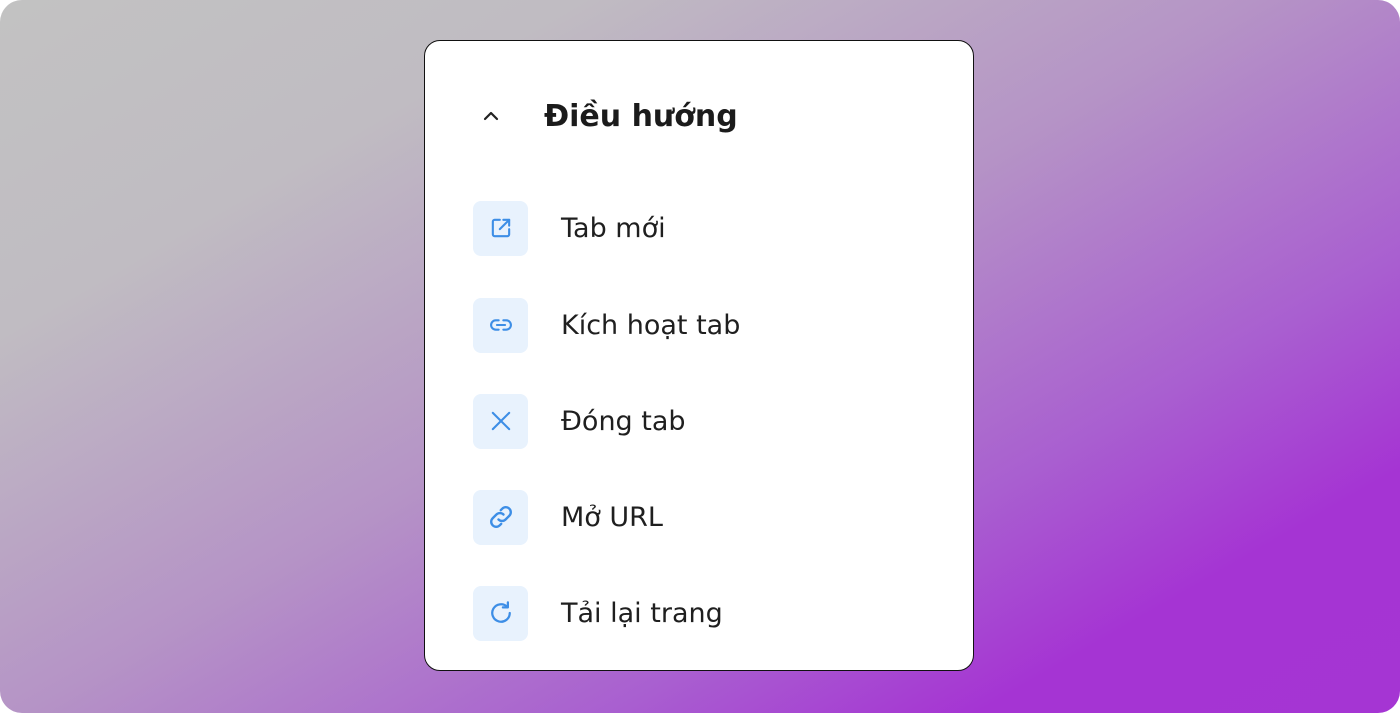  Describe the element at coordinates (500, 325) in the screenshot. I see `link-icon` at that location.